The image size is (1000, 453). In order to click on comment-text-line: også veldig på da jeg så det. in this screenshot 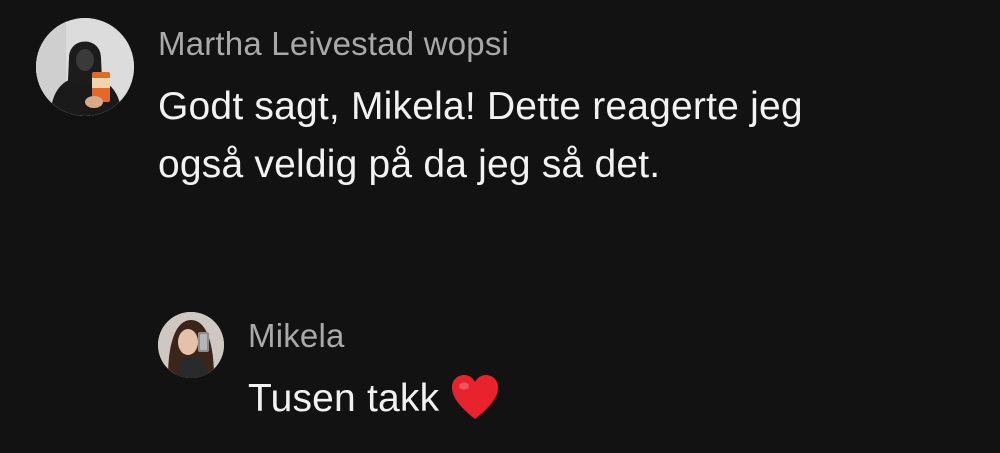, I will do `click(409, 164)`.